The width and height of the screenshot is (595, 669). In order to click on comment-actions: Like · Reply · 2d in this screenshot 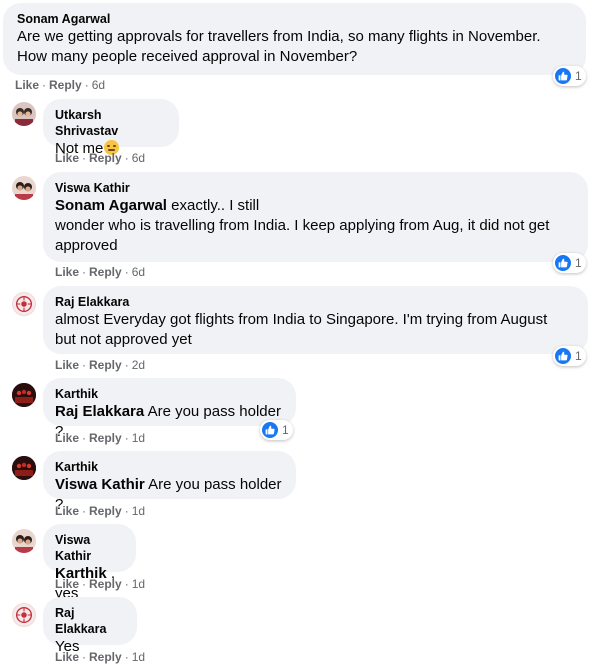, I will do `click(100, 365)`.